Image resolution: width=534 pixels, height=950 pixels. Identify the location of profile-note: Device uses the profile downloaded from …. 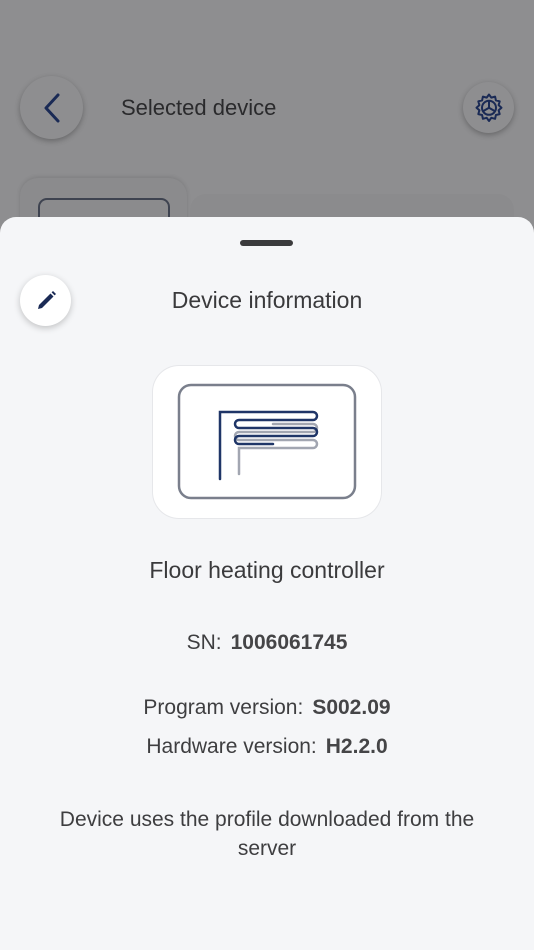
(267, 834).